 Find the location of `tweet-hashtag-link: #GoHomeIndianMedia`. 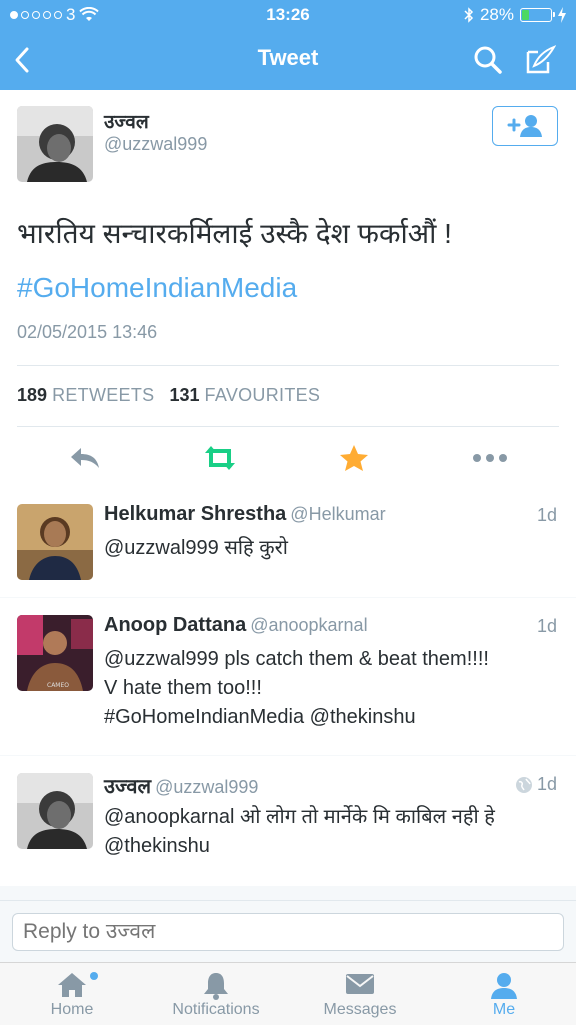

tweet-hashtag-link: #GoHomeIndianMedia is located at coordinates (157, 288).